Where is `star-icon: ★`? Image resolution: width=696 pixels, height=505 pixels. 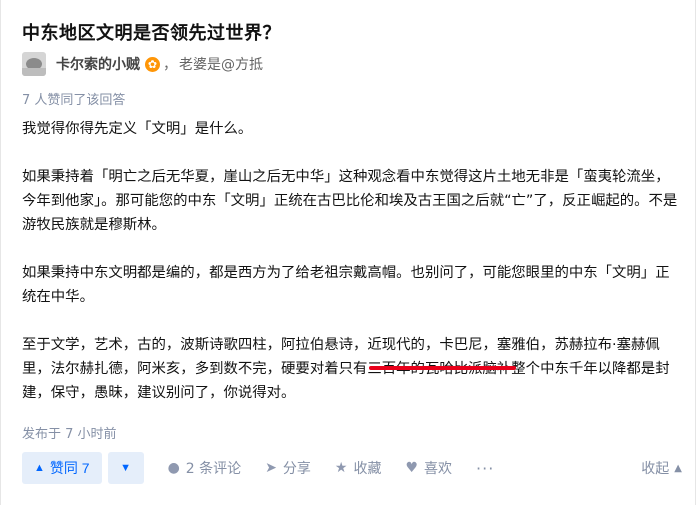
star-icon: ★ is located at coordinates (341, 468).